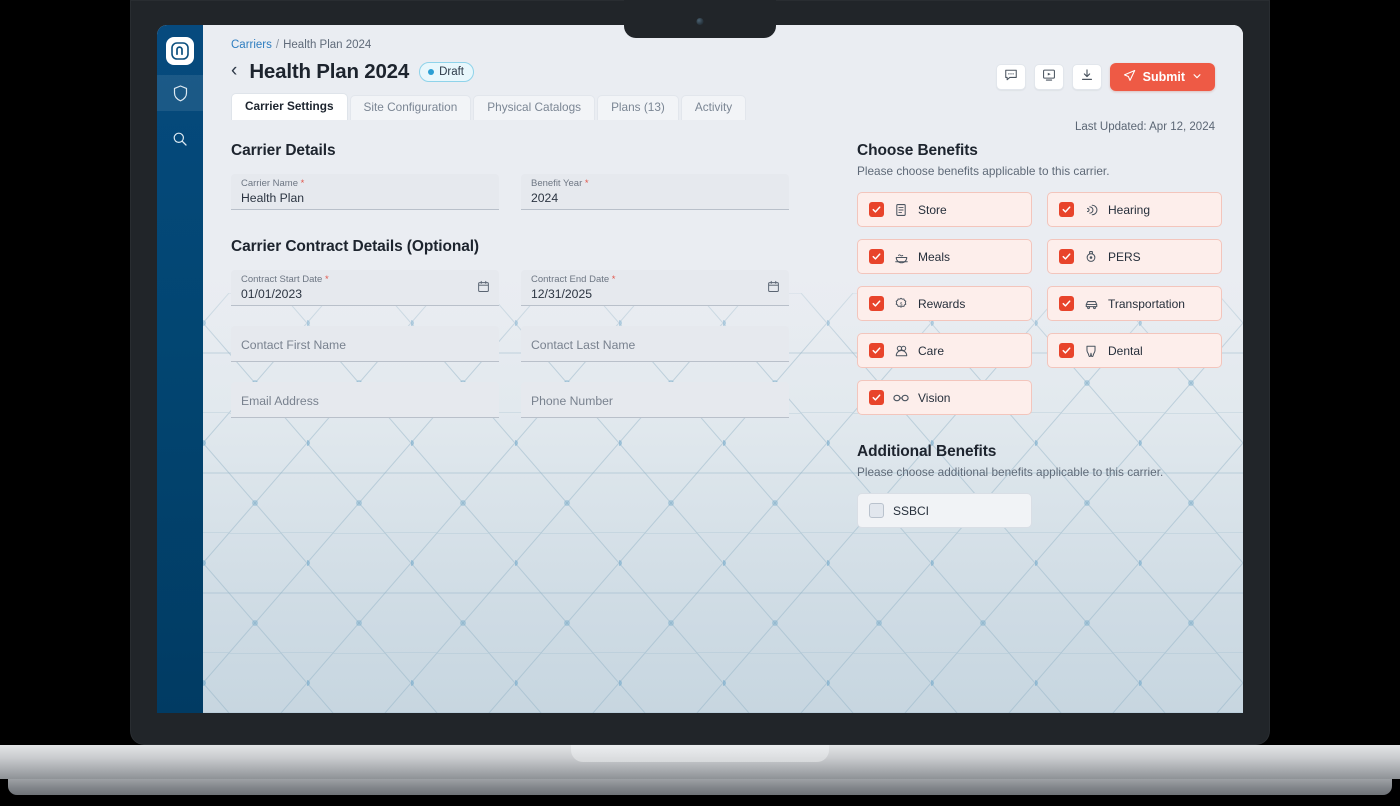  Describe the element at coordinates (655, 192) in the screenshot. I see `benefit-year-field: Benefit Year * 2024` at that location.